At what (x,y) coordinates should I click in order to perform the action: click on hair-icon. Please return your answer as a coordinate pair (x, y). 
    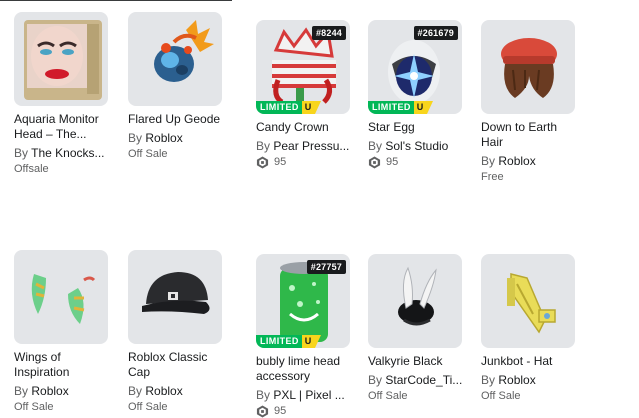
    Looking at the image, I should click on (529, 68).